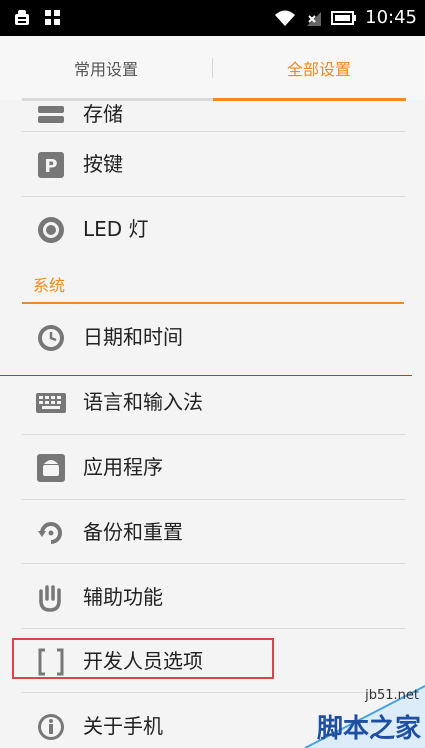 This screenshot has height=748, width=425. What do you see at coordinates (212, 402) in the screenshot?
I see `list-item-language-input: 语言和输入法` at bounding box center [212, 402].